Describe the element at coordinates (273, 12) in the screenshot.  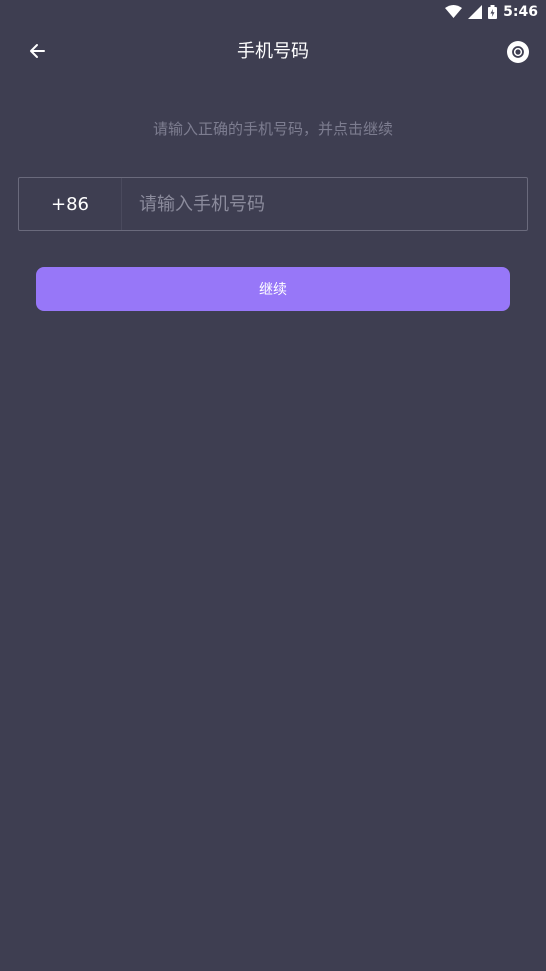
I see `status-bar: 5:46` at that location.